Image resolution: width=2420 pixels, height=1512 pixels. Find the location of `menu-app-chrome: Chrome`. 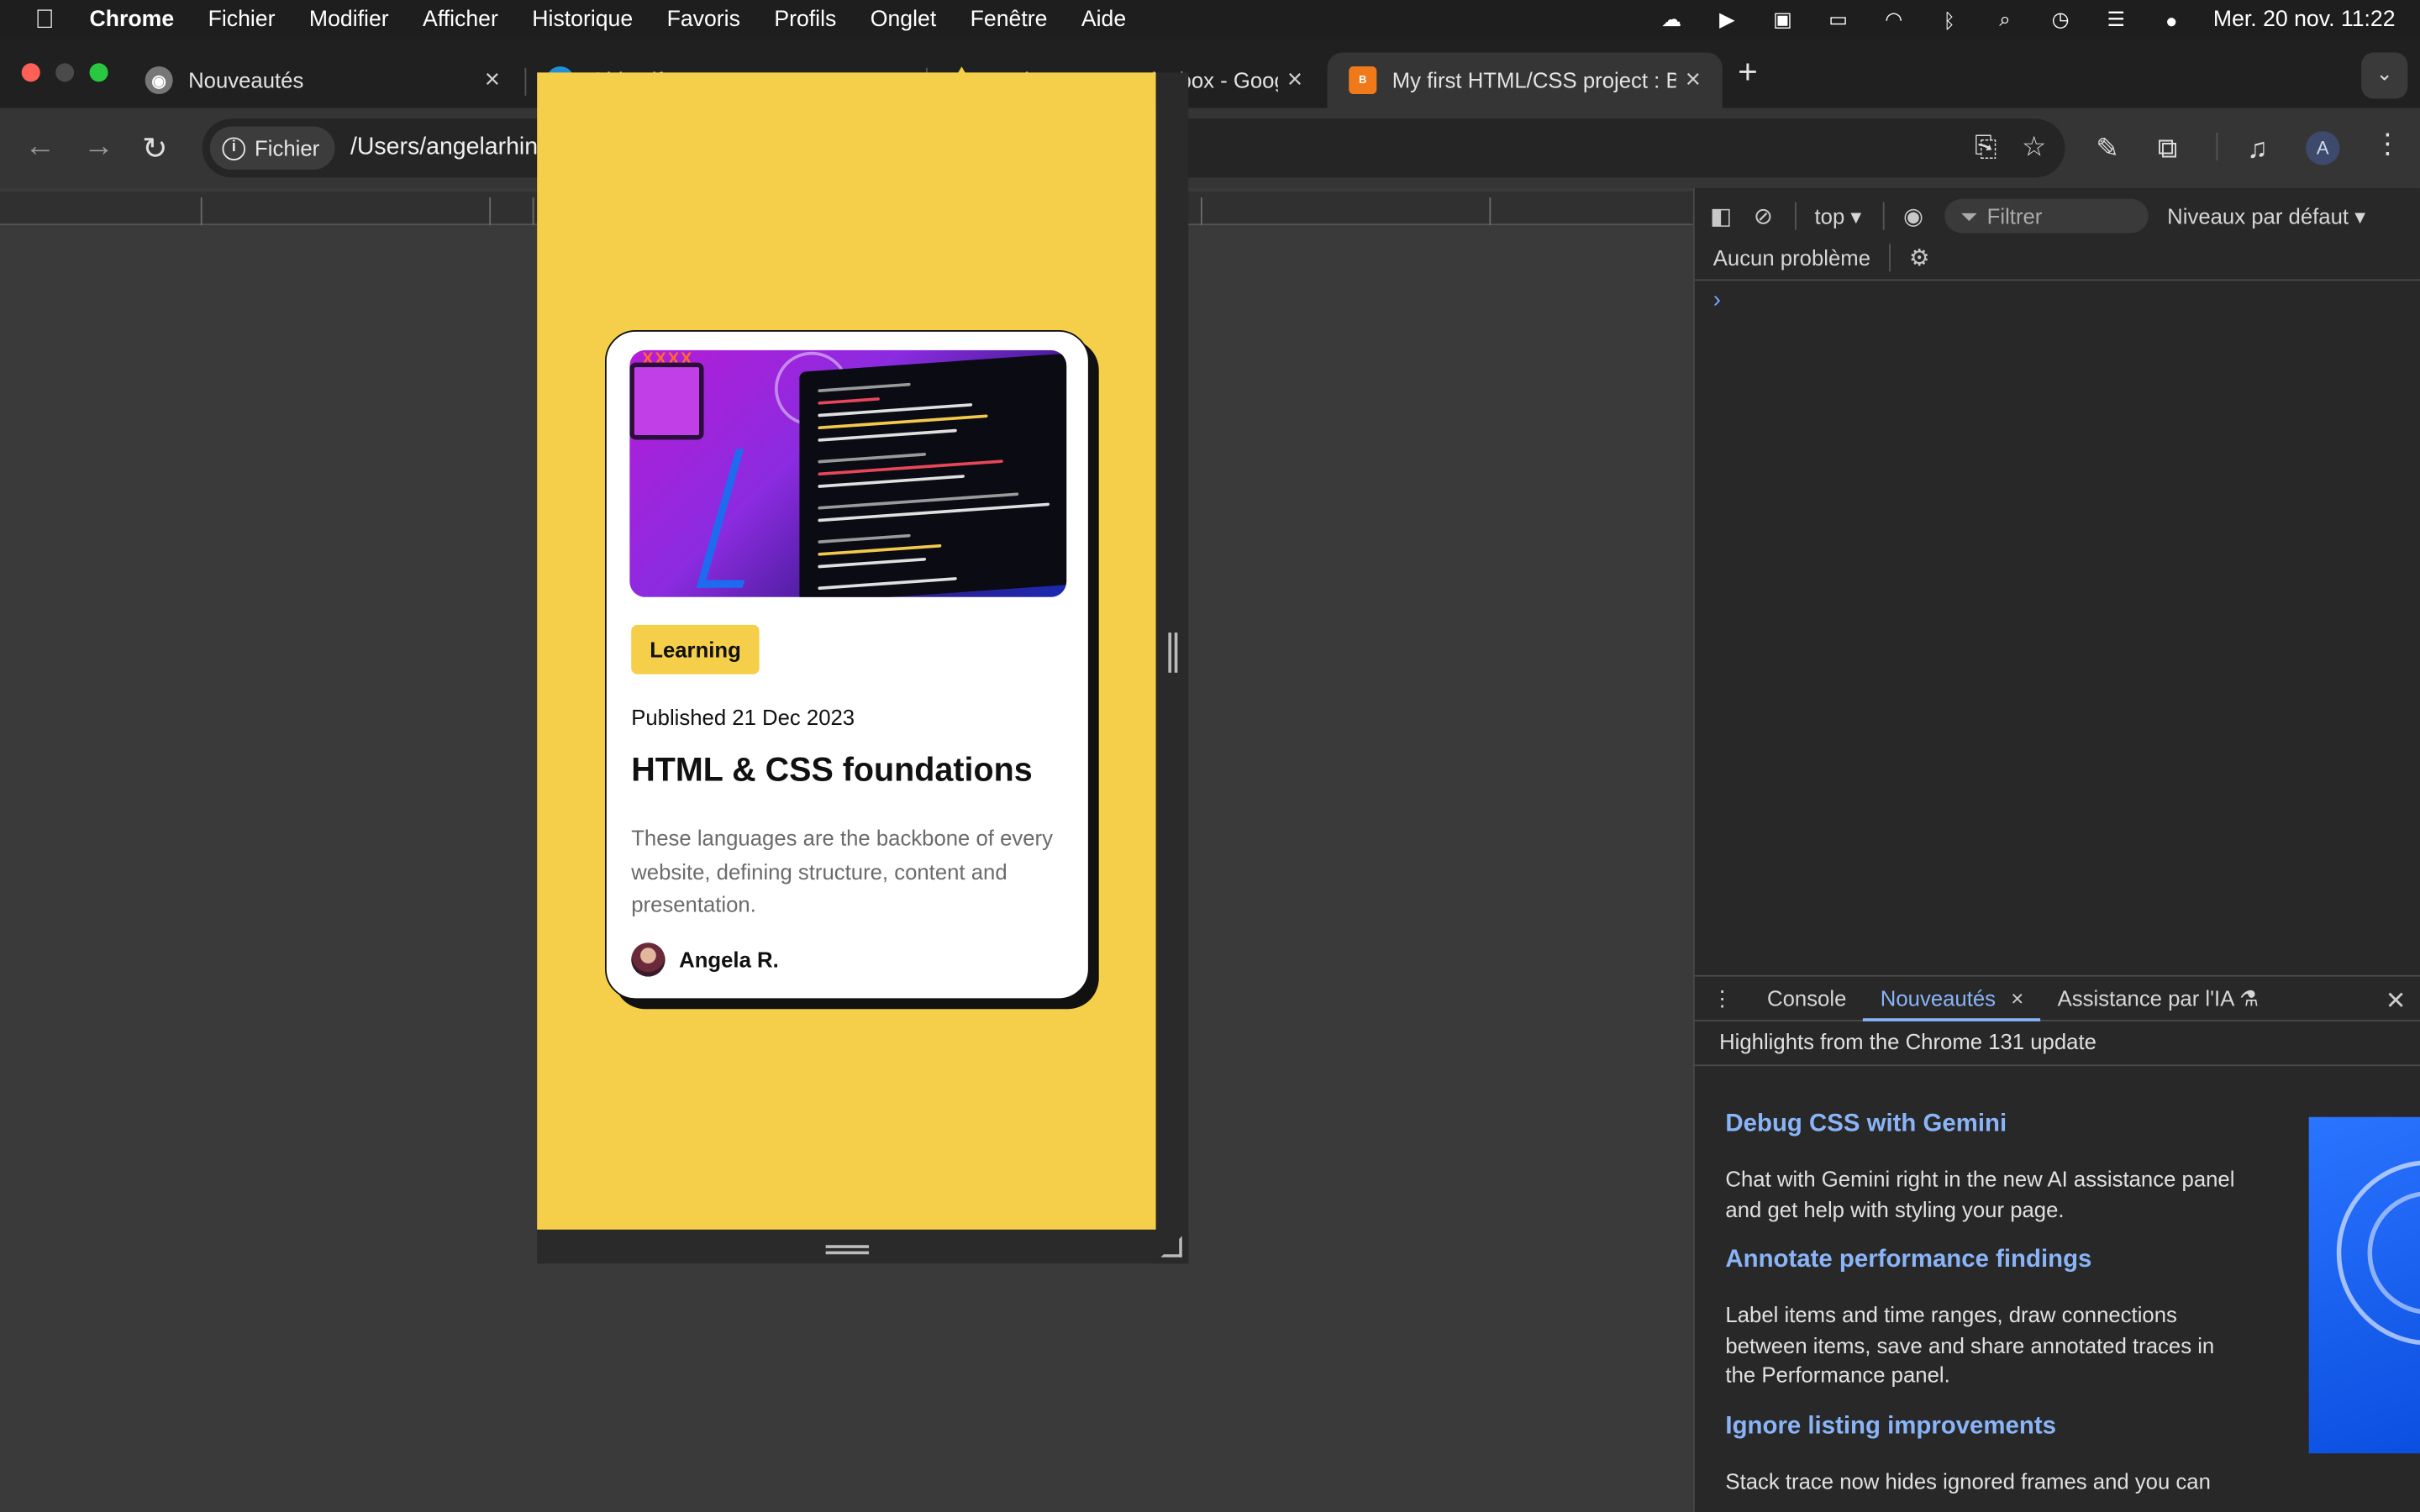

menu-app-chrome: Chrome is located at coordinates (132, 20).